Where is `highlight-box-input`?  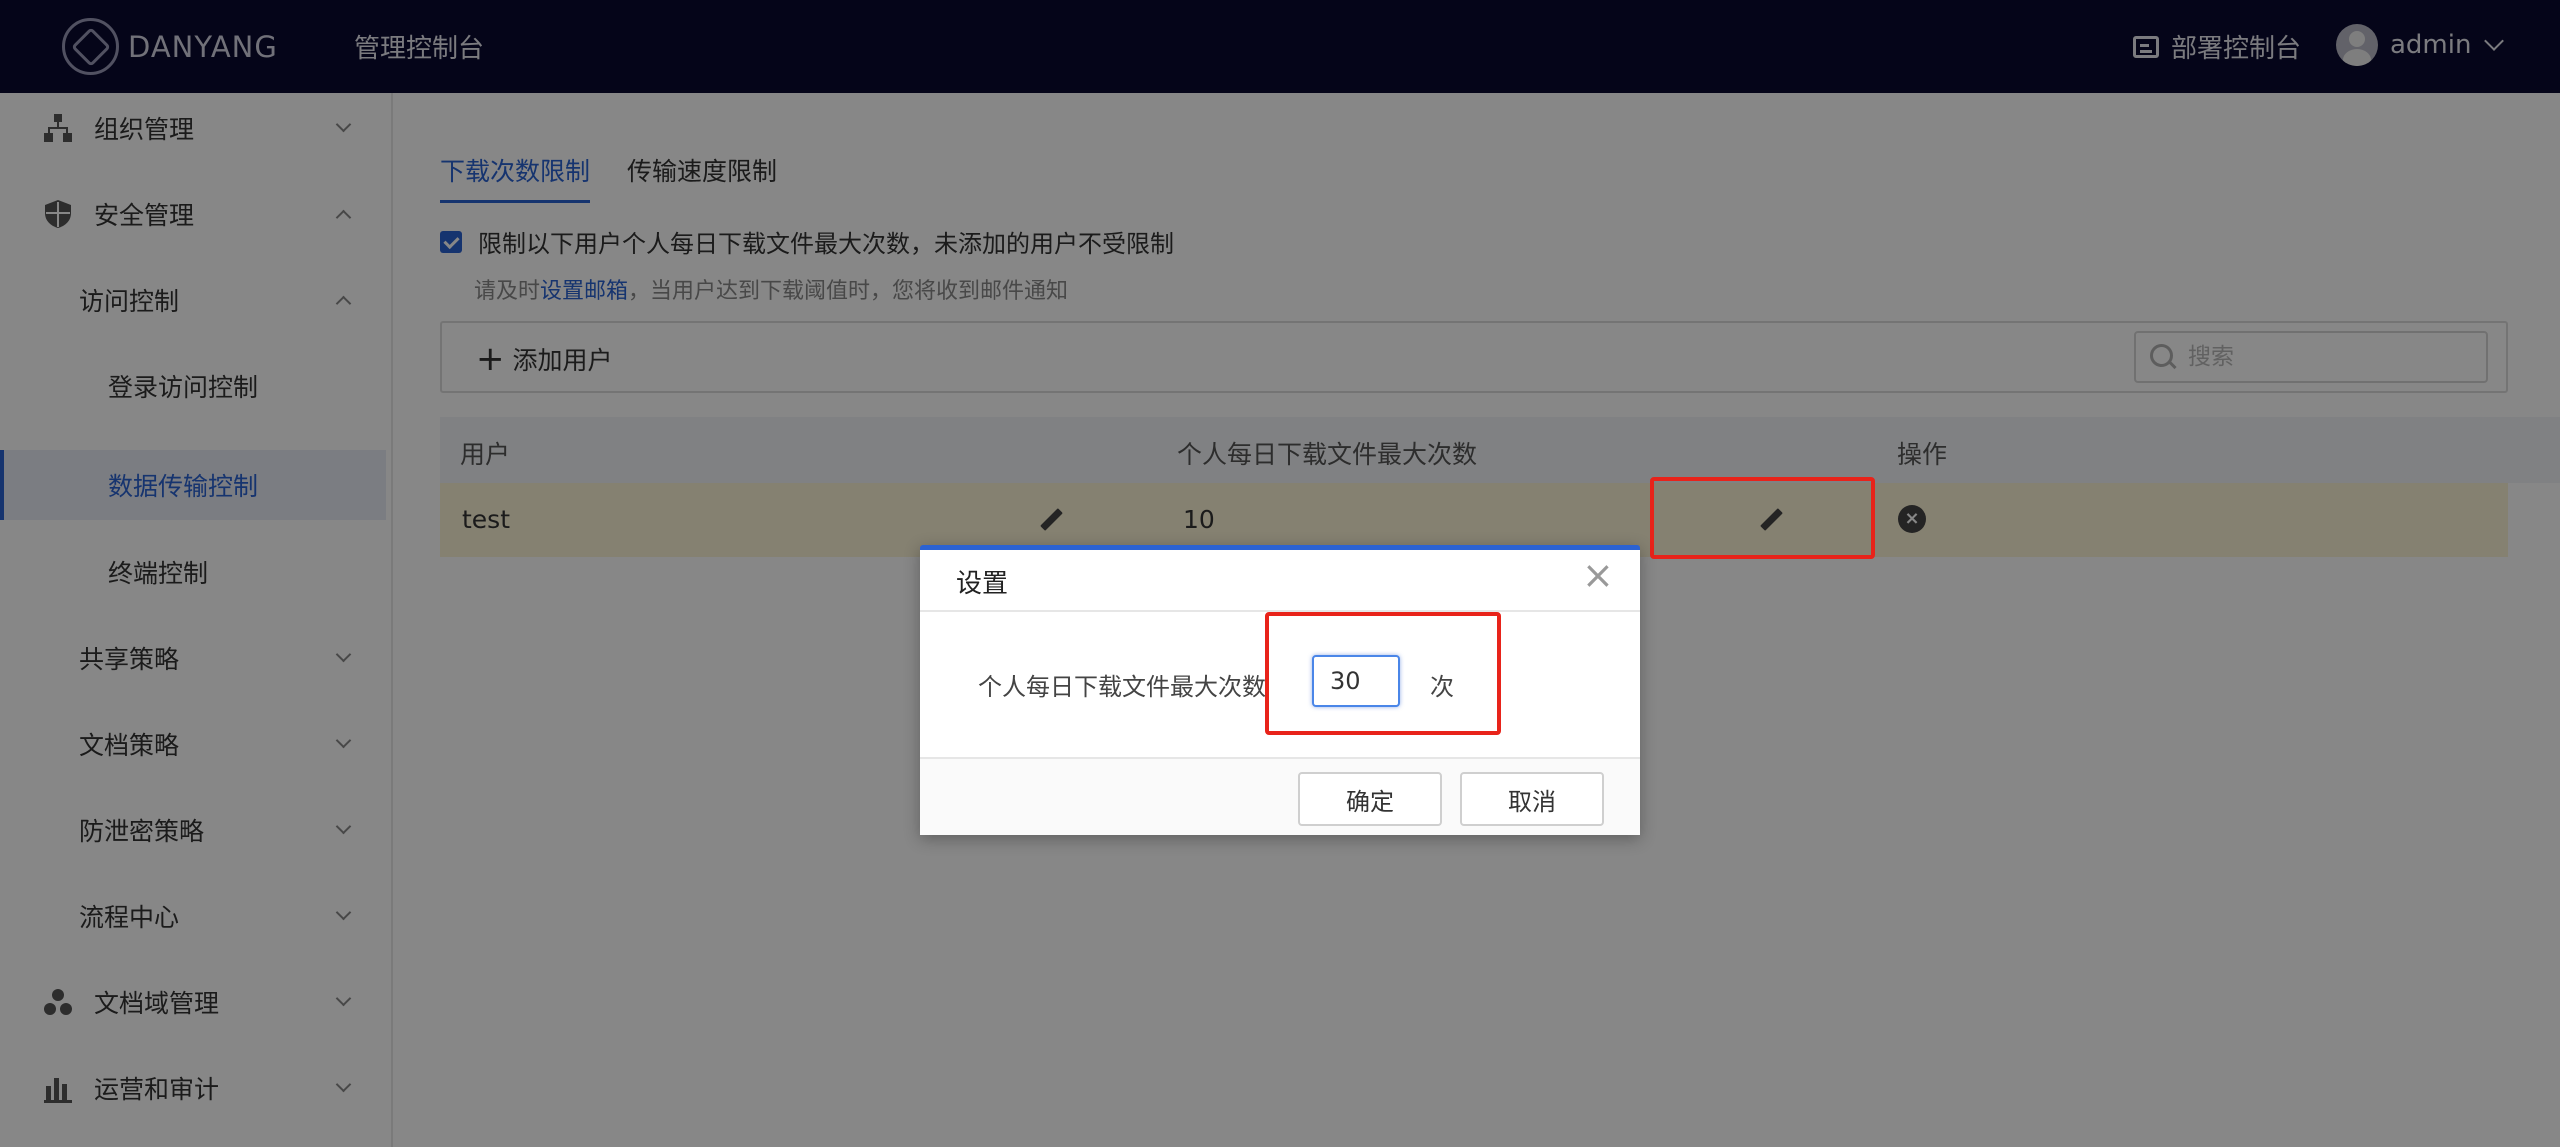 highlight-box-input is located at coordinates (1383, 673).